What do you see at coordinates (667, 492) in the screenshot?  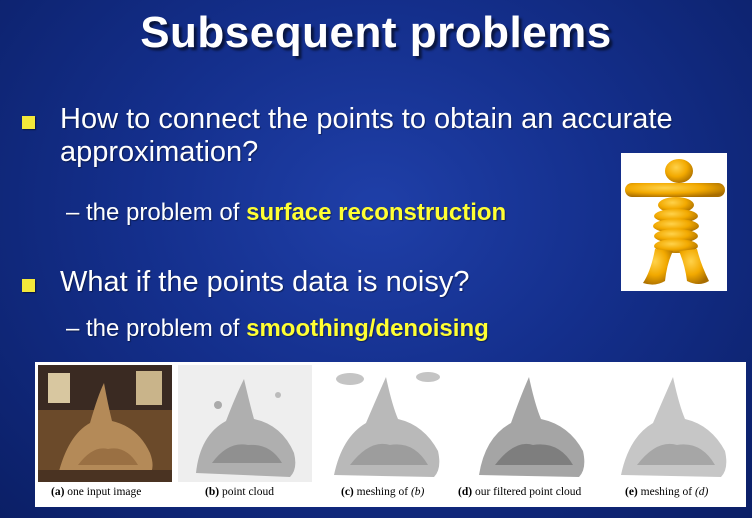 I see `caption-e: (e) meshing of (d)` at bounding box center [667, 492].